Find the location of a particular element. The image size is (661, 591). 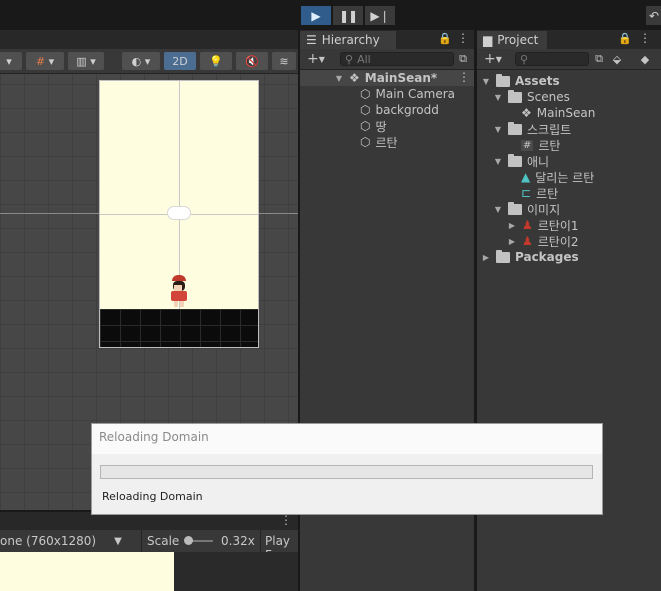

project-asset-script: # 르탄 is located at coordinates (540, 145).